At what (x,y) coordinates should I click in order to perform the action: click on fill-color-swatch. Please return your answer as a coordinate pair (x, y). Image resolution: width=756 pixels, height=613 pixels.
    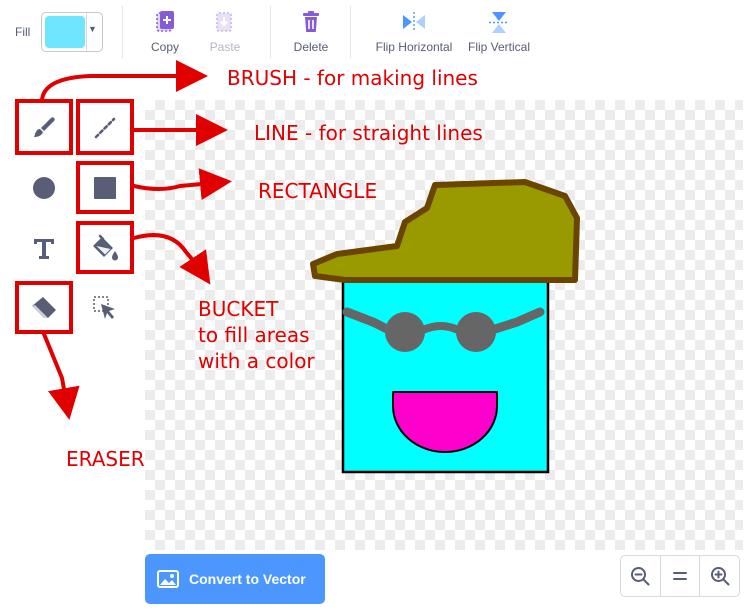
    Looking at the image, I should click on (65, 32).